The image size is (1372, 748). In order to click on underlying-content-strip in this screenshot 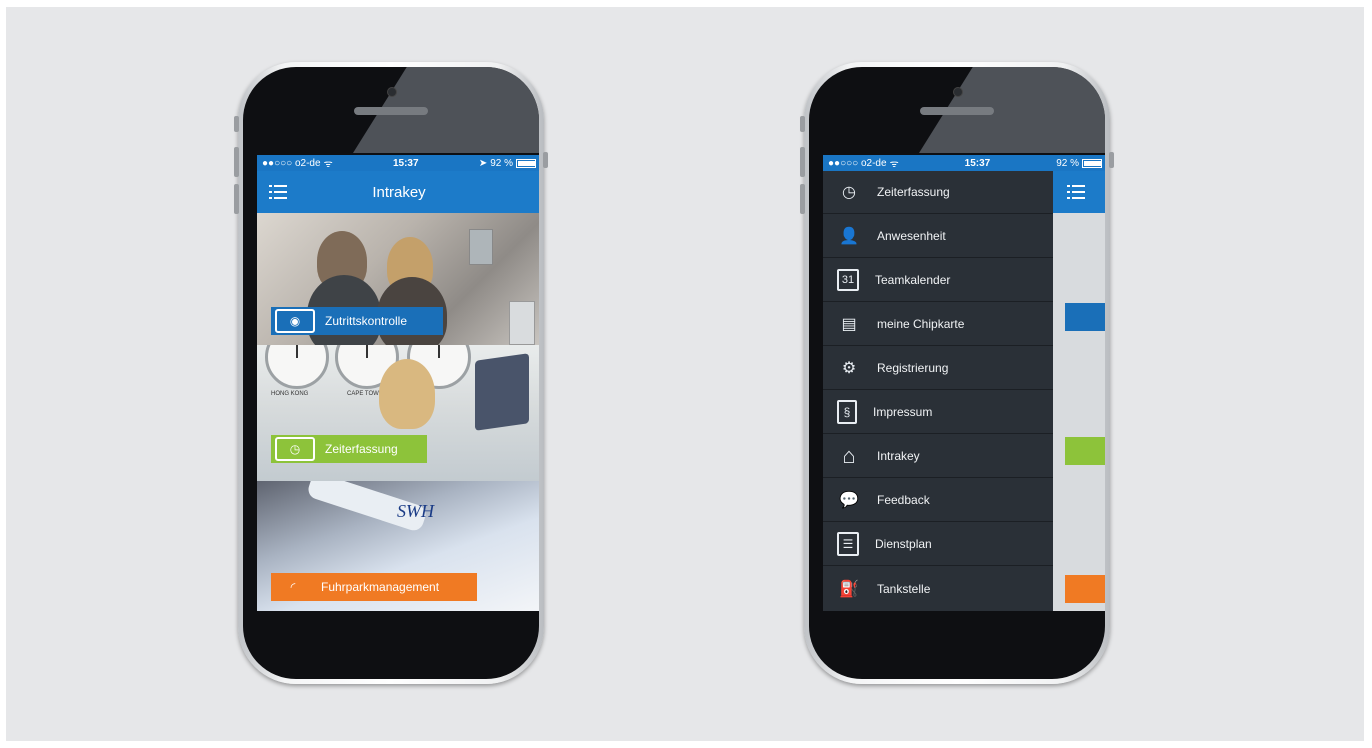, I will do `click(1079, 391)`.